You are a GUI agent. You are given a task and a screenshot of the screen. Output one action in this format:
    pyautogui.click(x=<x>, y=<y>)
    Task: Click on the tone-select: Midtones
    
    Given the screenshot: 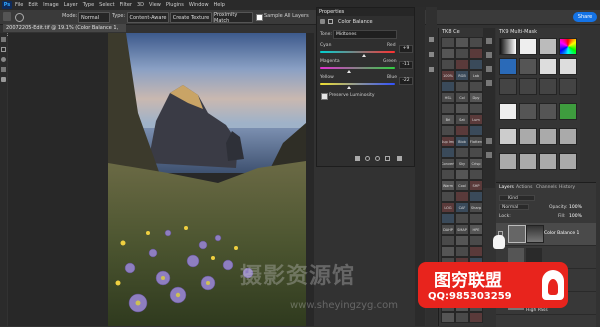 What is the action you would take?
    pyautogui.click(x=365, y=34)
    